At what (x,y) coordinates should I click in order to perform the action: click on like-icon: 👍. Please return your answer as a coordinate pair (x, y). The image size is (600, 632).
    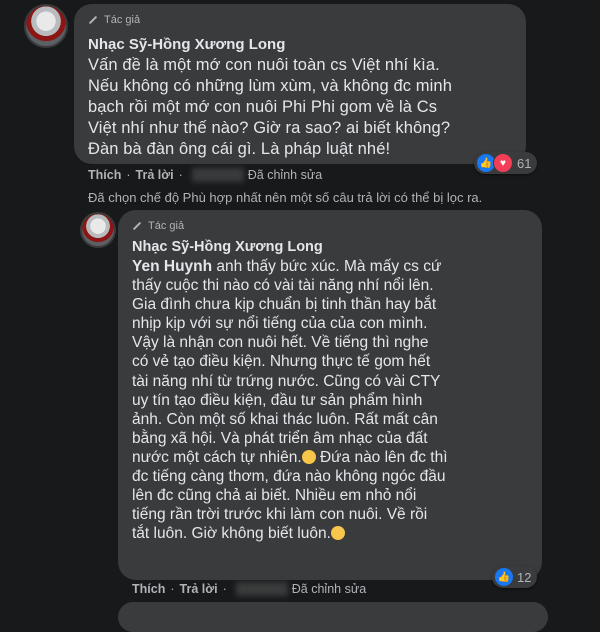
    Looking at the image, I should click on (504, 577).